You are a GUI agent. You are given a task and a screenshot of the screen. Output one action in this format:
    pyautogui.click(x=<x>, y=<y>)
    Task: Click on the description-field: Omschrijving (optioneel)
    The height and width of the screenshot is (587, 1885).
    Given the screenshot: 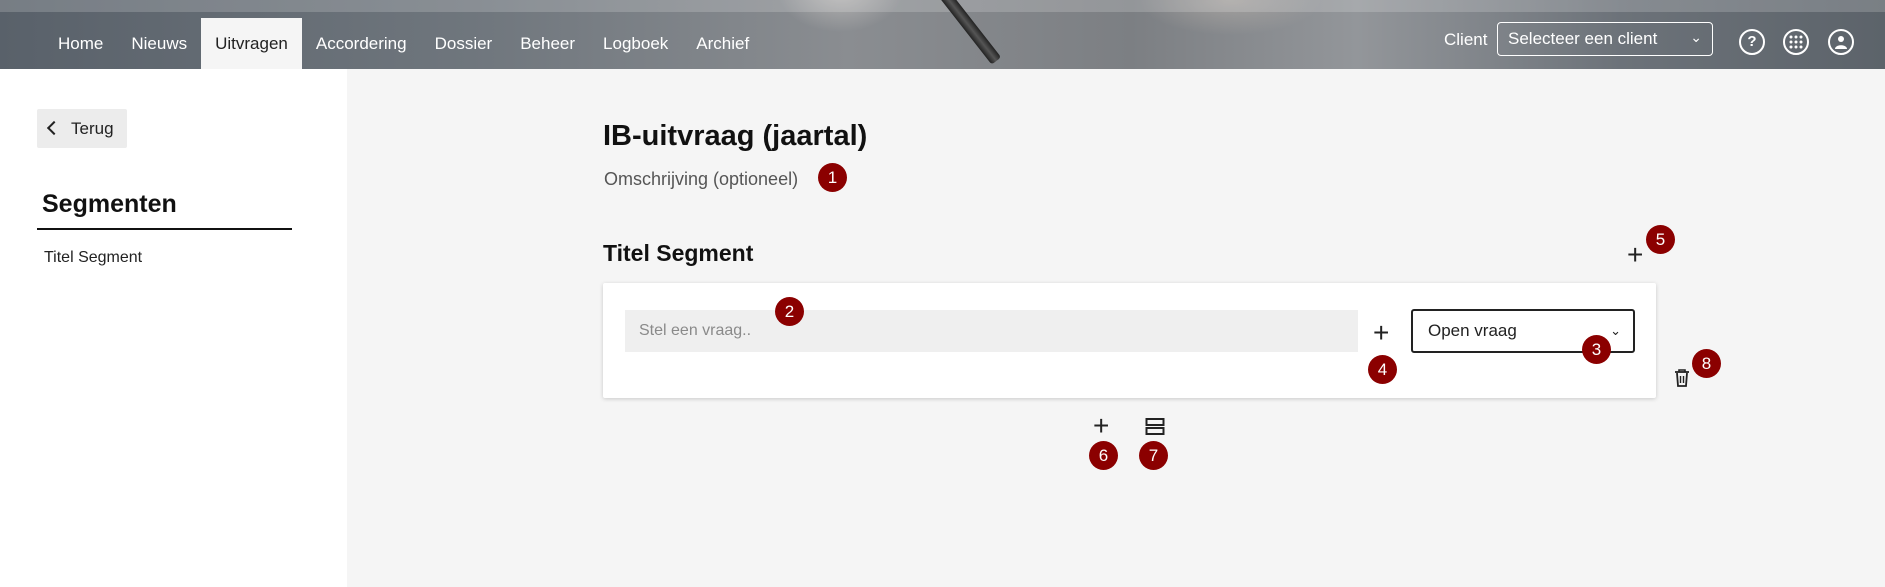 What is the action you would take?
    pyautogui.click(x=701, y=179)
    